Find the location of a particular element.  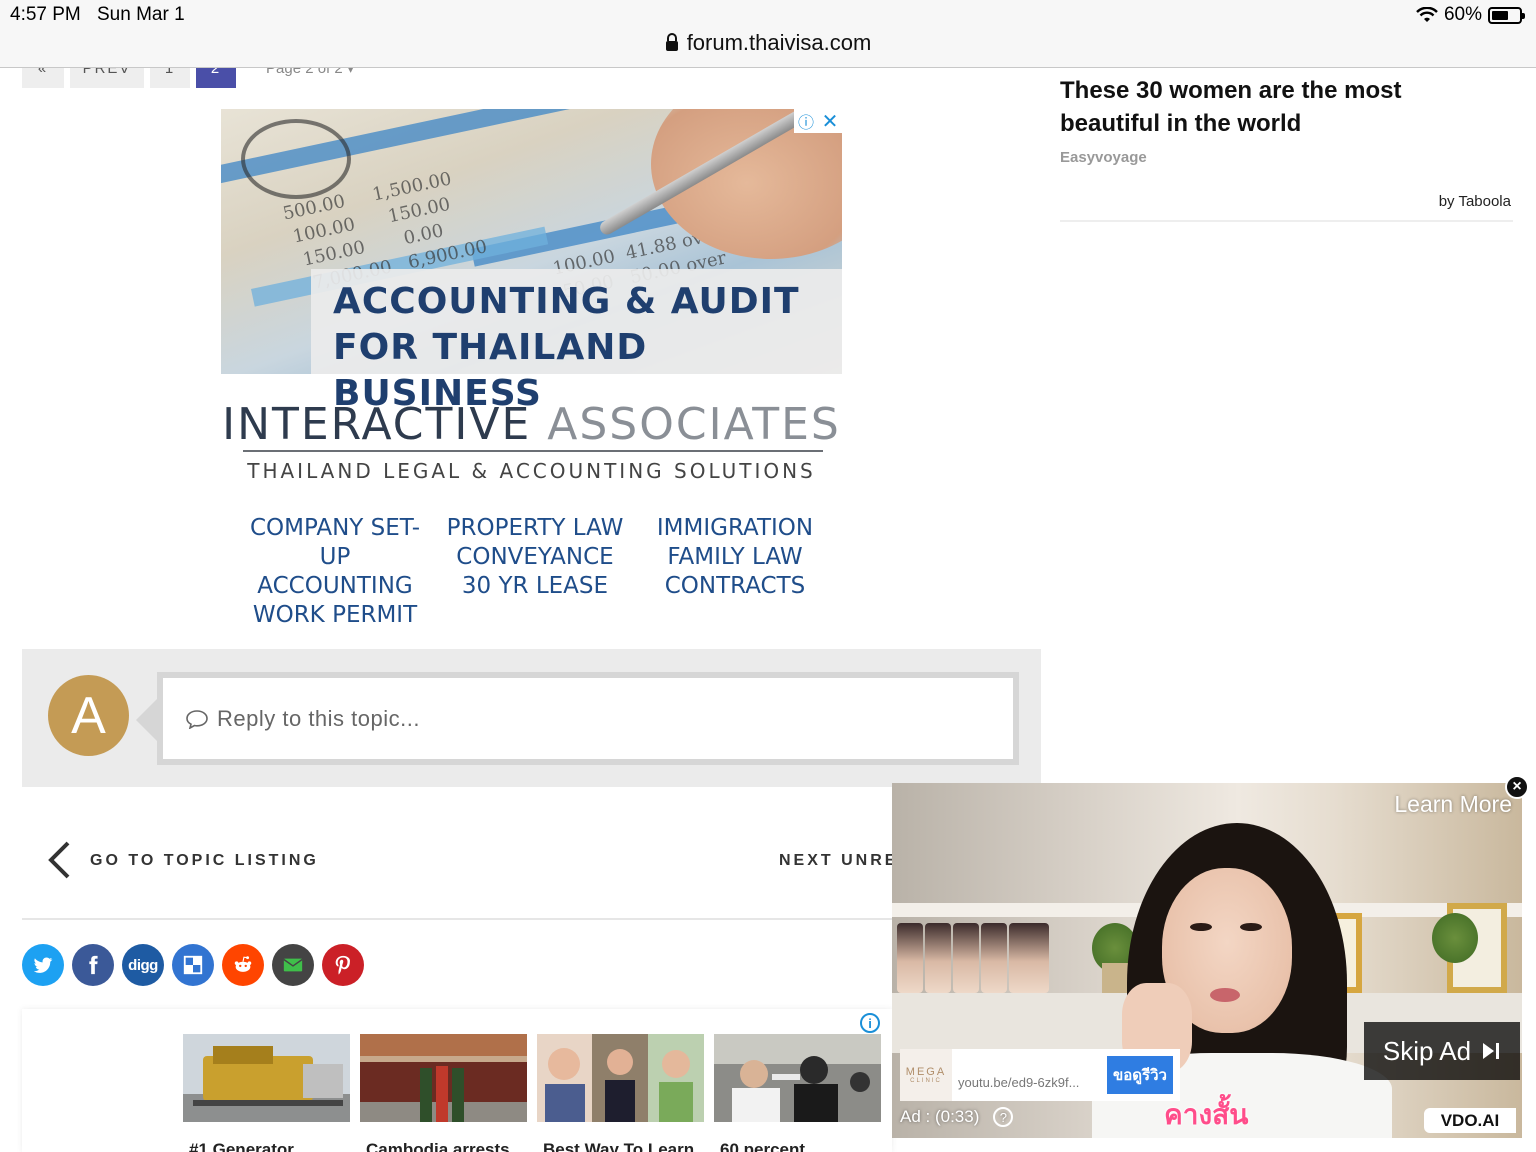

email-share-button is located at coordinates (293, 965).